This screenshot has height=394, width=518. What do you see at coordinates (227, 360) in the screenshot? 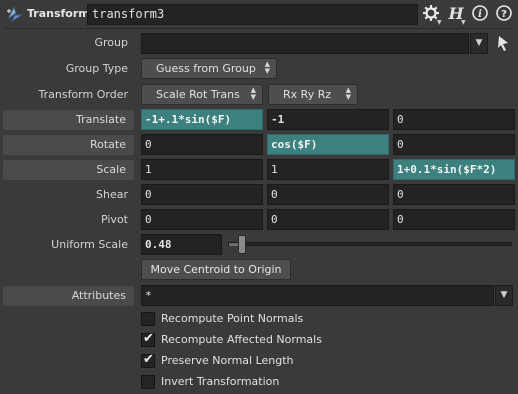
I see `preserve-normal-length-label: Preserve Normal Length` at bounding box center [227, 360].